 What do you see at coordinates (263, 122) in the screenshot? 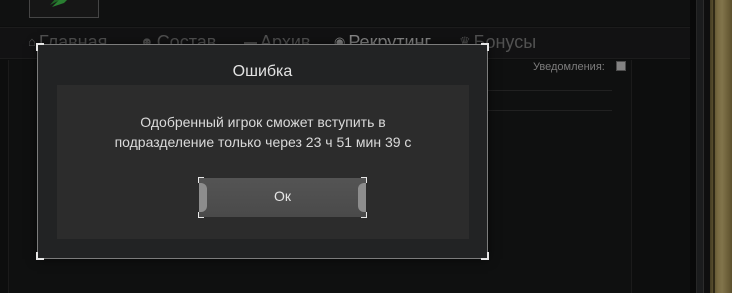
I see `message-line: Одобренный игрок сможет вступить в` at bounding box center [263, 122].